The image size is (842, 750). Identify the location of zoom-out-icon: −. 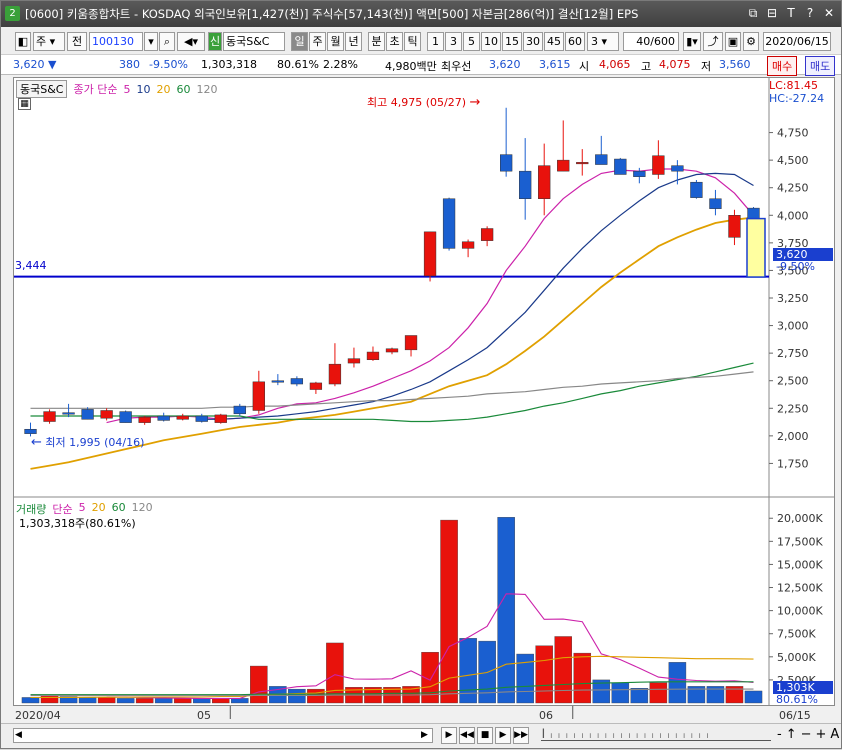
(806, 734).